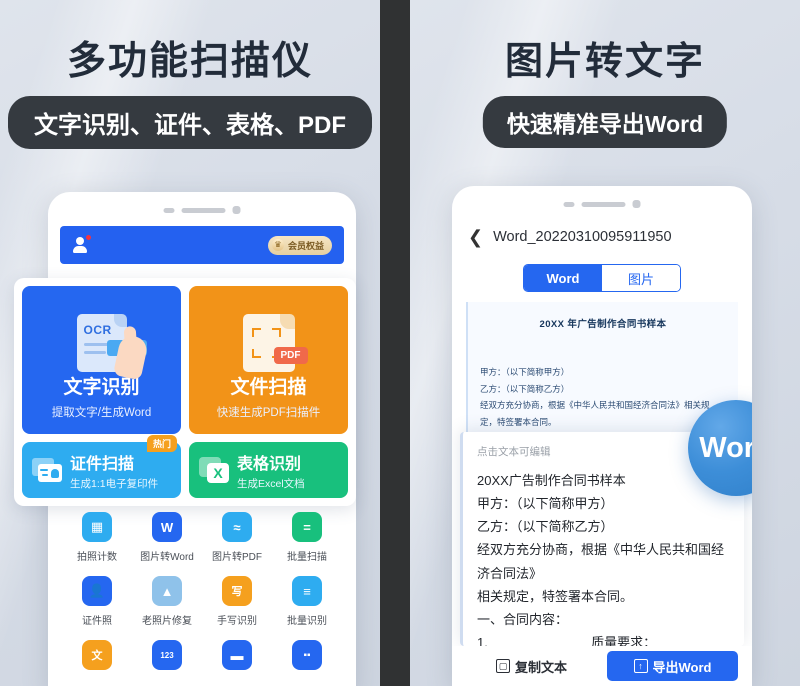 The height and width of the screenshot is (686, 800). I want to click on preview-line: 定，特签署本合同。, so click(518, 421).